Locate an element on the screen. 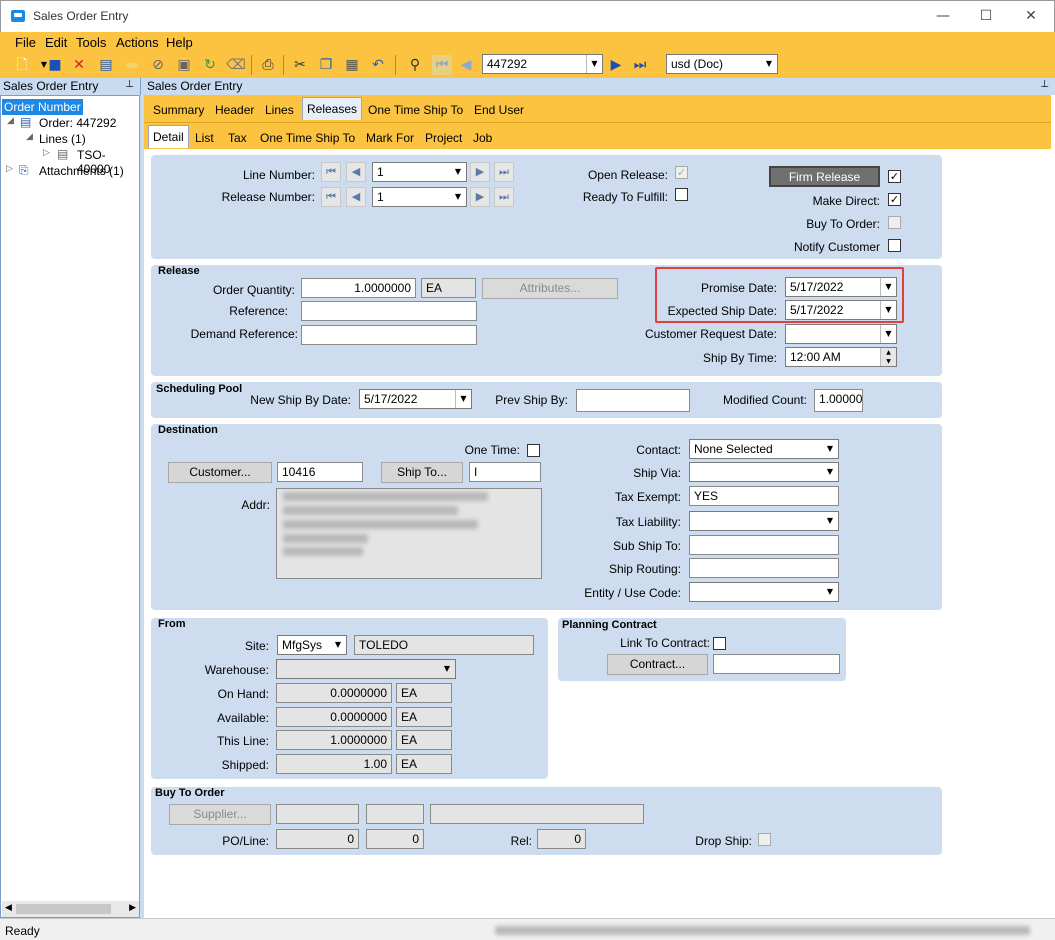 This screenshot has height=940, width=1055. sub-ship-to-field is located at coordinates (764, 545).